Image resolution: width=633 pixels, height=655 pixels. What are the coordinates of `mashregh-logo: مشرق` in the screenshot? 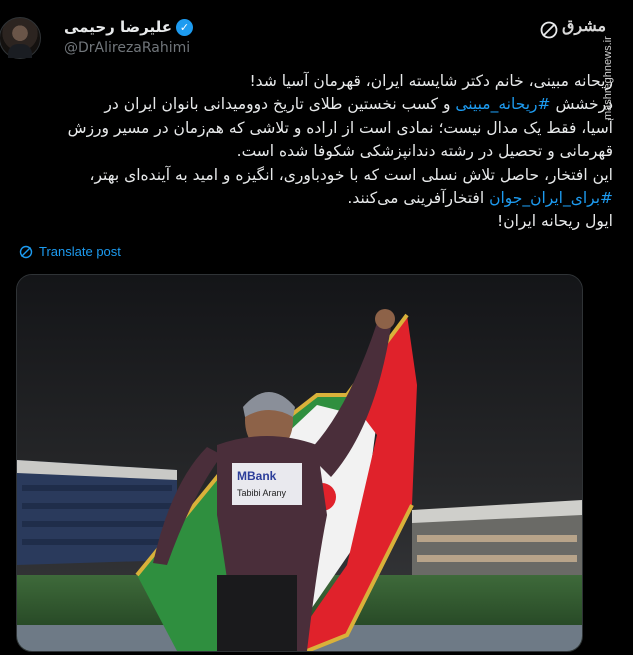 It's located at (584, 25).